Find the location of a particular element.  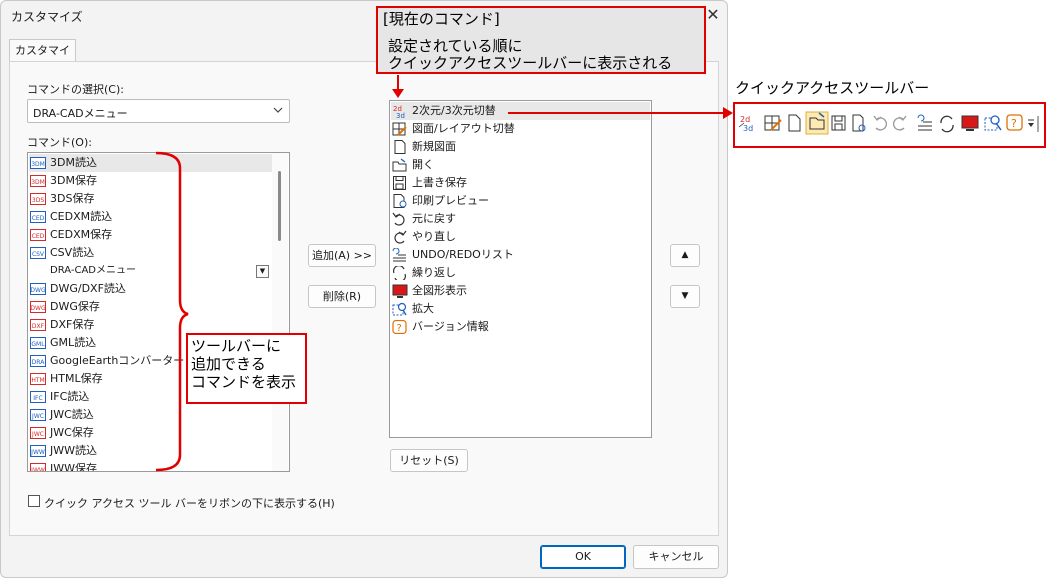

redo-icon is located at coordinates (899, 123).